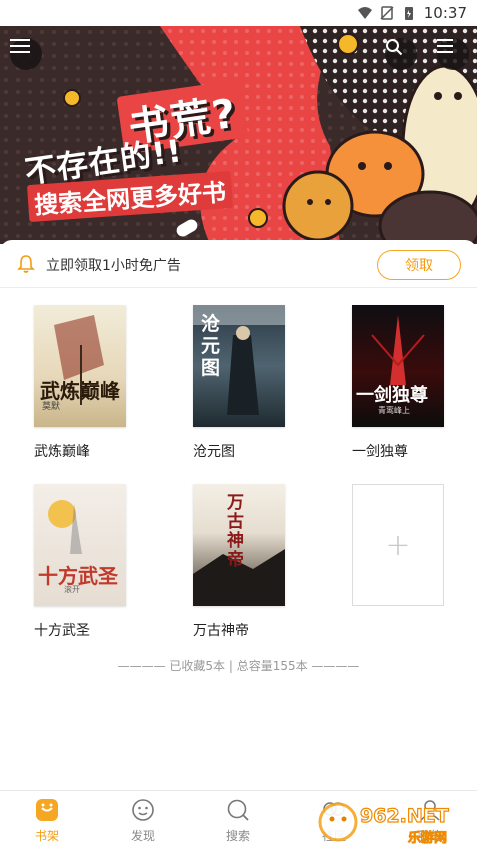 The width and height of the screenshot is (477, 849). What do you see at coordinates (419, 265) in the screenshot?
I see `claim-button: 领取` at bounding box center [419, 265].